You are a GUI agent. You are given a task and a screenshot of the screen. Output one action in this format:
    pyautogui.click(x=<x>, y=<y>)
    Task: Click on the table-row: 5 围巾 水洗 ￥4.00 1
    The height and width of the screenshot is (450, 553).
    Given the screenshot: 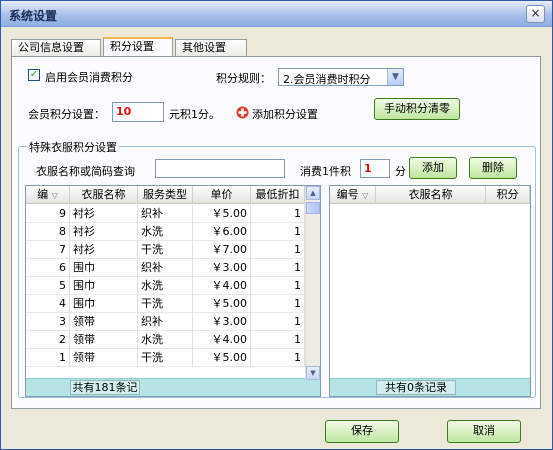 What is the action you would take?
    pyautogui.click(x=173, y=286)
    